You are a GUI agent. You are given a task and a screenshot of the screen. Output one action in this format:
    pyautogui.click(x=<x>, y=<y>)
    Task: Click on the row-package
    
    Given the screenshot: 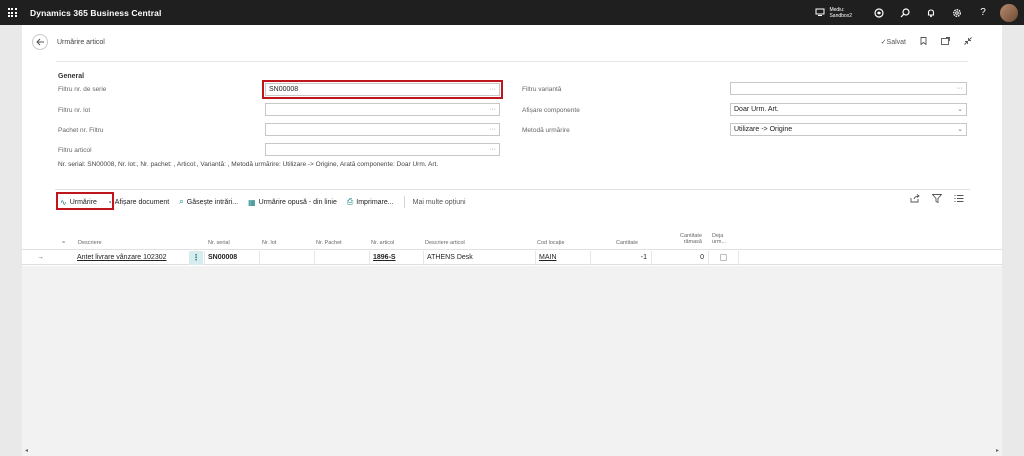 What is the action you would take?
    pyautogui.click(x=341, y=258)
    